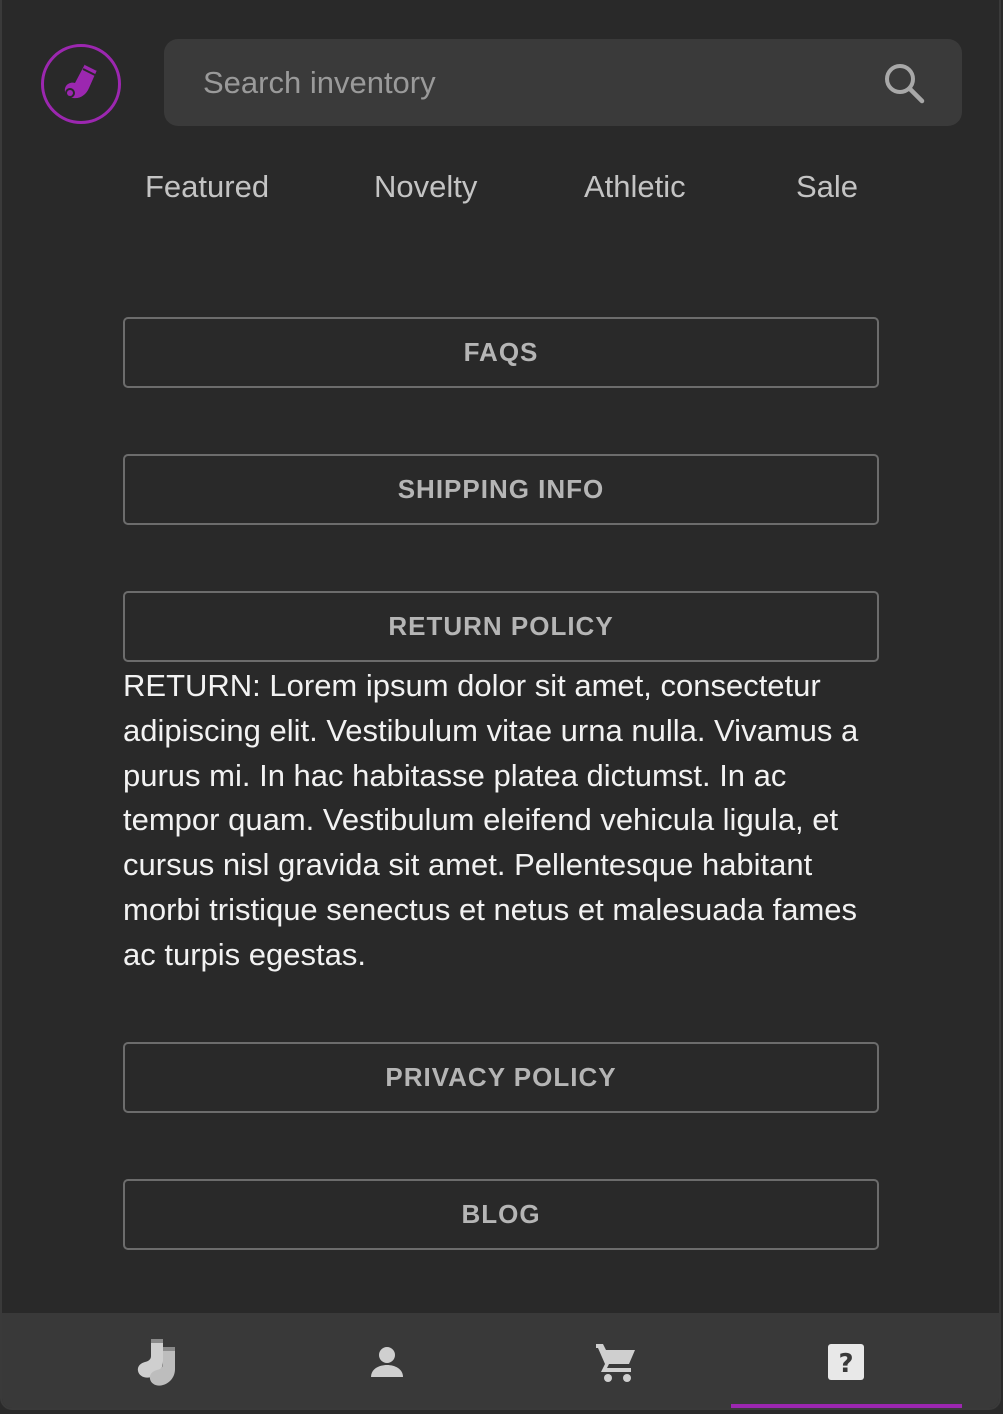  I want to click on category-nav: Featured Novelty Athletic Sale, so click(500, 188).